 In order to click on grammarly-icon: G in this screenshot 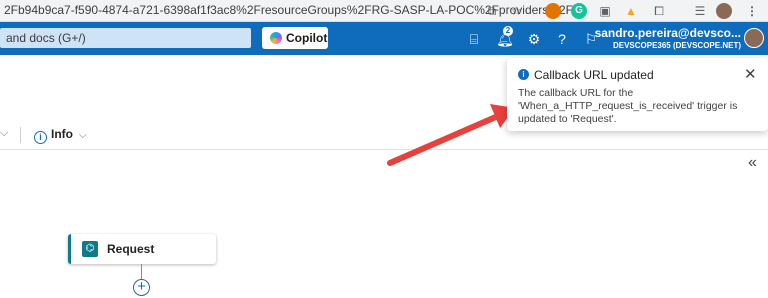, I will do `click(579, 11)`.